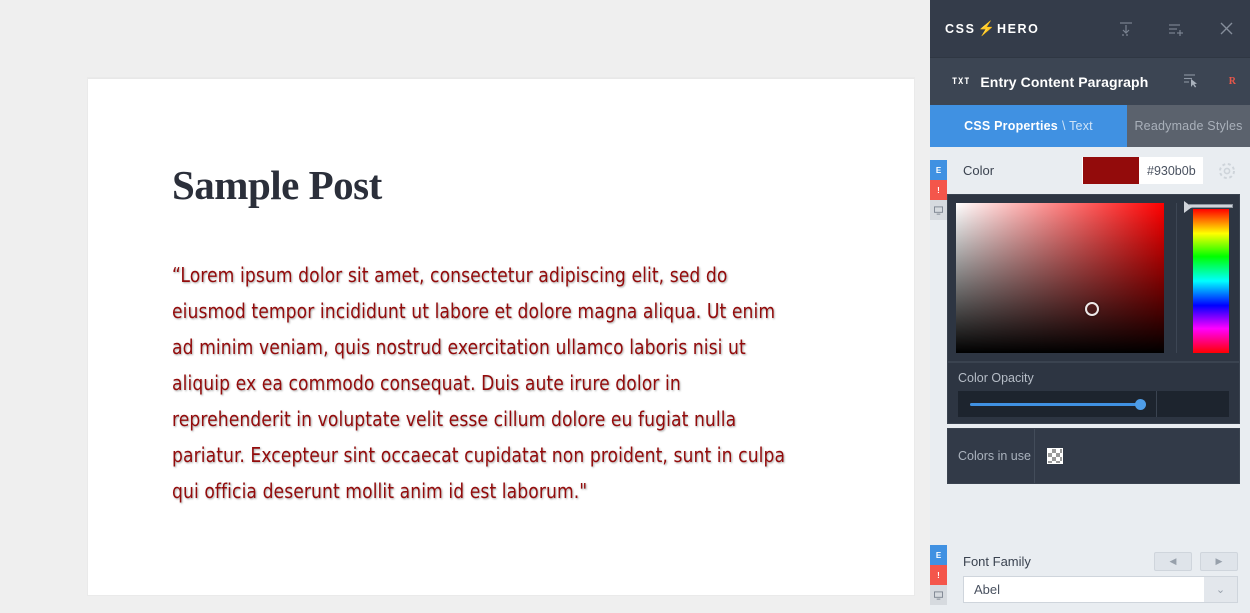 This screenshot has width=1250, height=613. What do you see at coordinates (1064, 81) in the screenshot?
I see `selected-element-title: Entry Content Paragraph` at bounding box center [1064, 81].